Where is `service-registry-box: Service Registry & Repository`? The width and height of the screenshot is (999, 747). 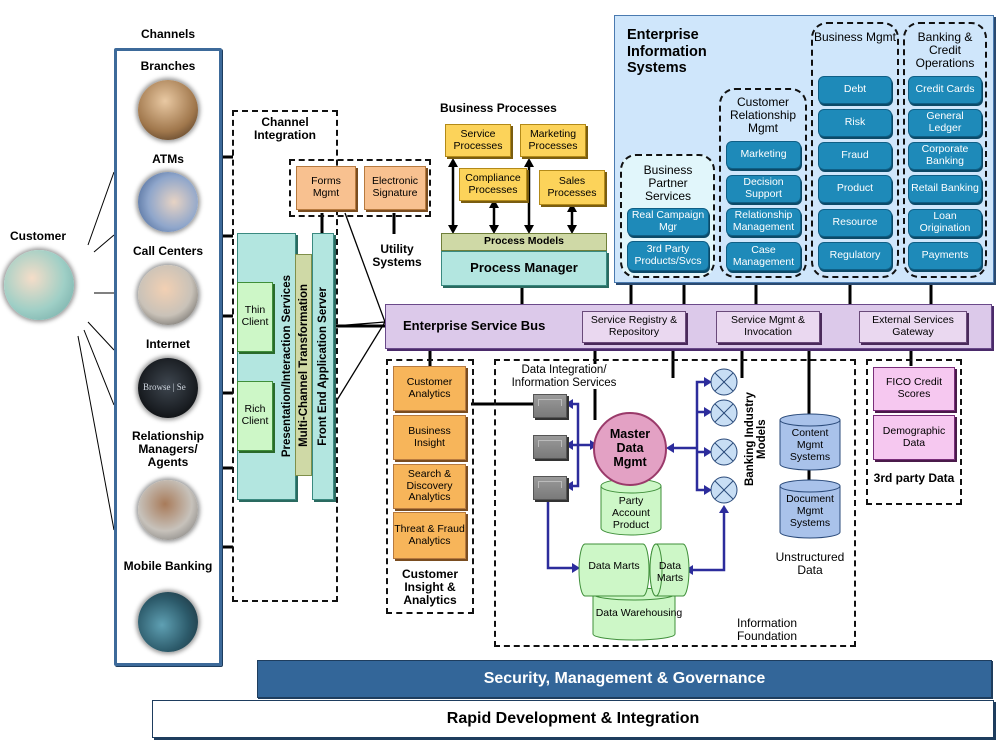 service-registry-box: Service Registry & Repository is located at coordinates (634, 327).